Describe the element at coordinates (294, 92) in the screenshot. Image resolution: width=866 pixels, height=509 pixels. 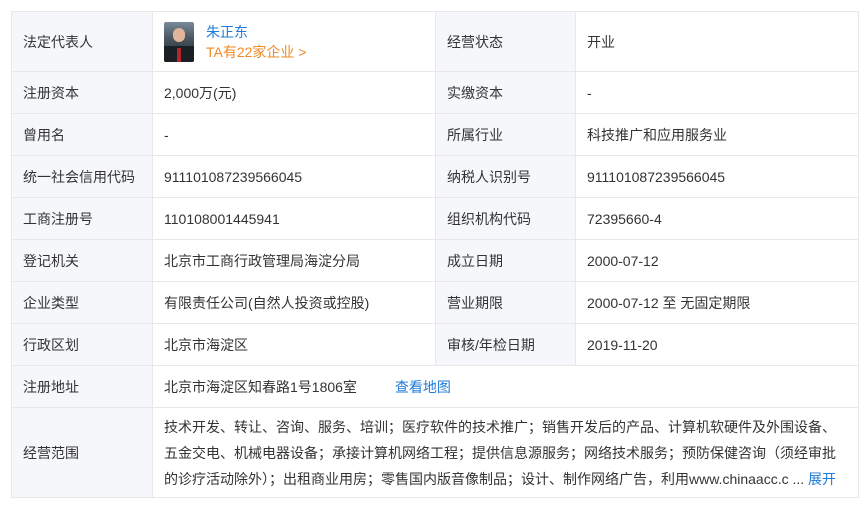
I see `reg-capital-value: 2,000万(元)` at that location.